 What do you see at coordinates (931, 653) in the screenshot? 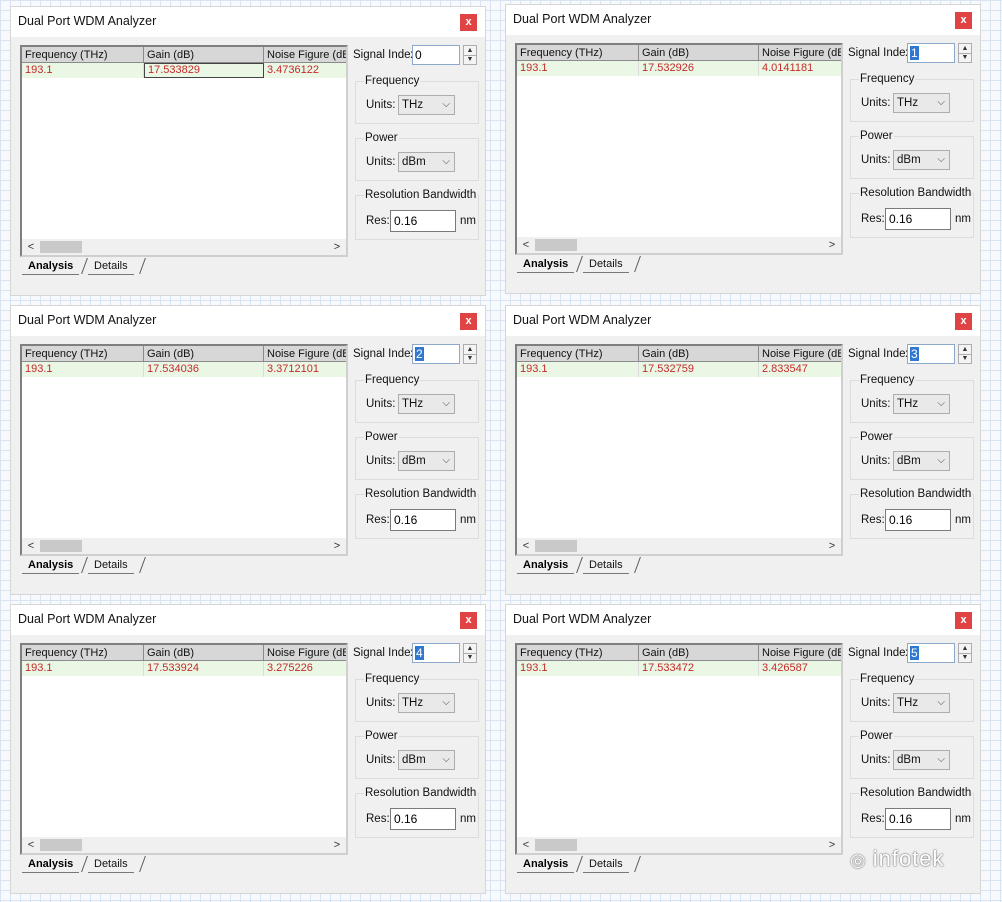
I see `signal-index-input: 5` at bounding box center [931, 653].